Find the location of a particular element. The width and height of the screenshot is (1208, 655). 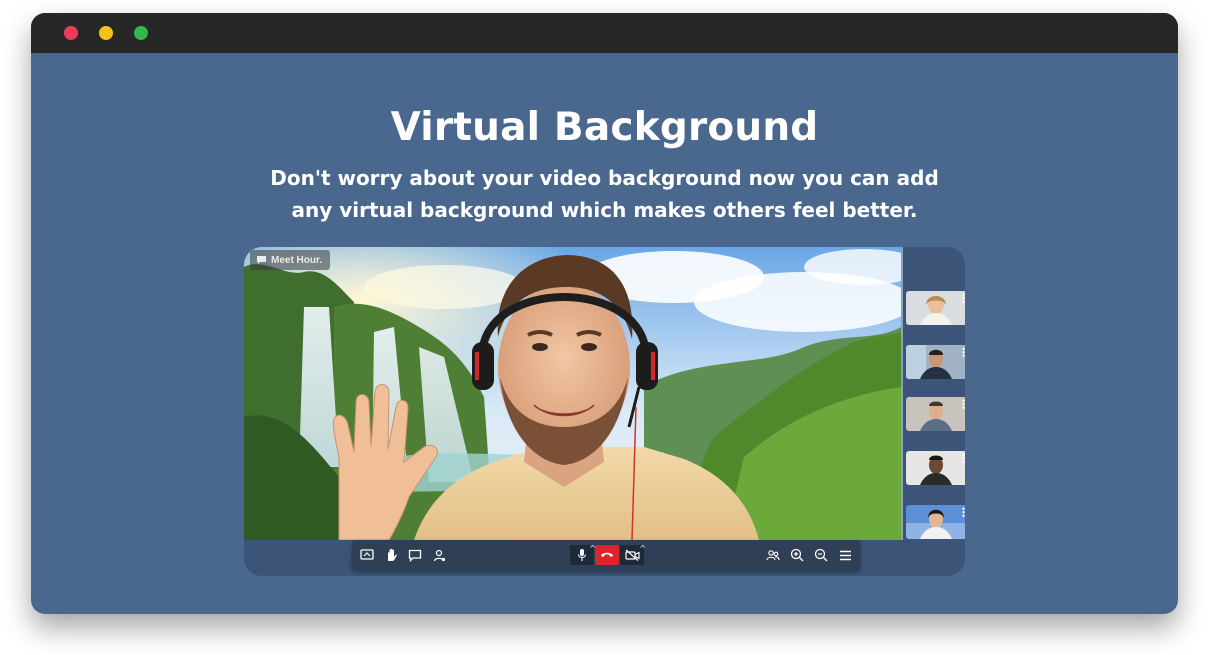

zoom-out-icon is located at coordinates (821, 555).